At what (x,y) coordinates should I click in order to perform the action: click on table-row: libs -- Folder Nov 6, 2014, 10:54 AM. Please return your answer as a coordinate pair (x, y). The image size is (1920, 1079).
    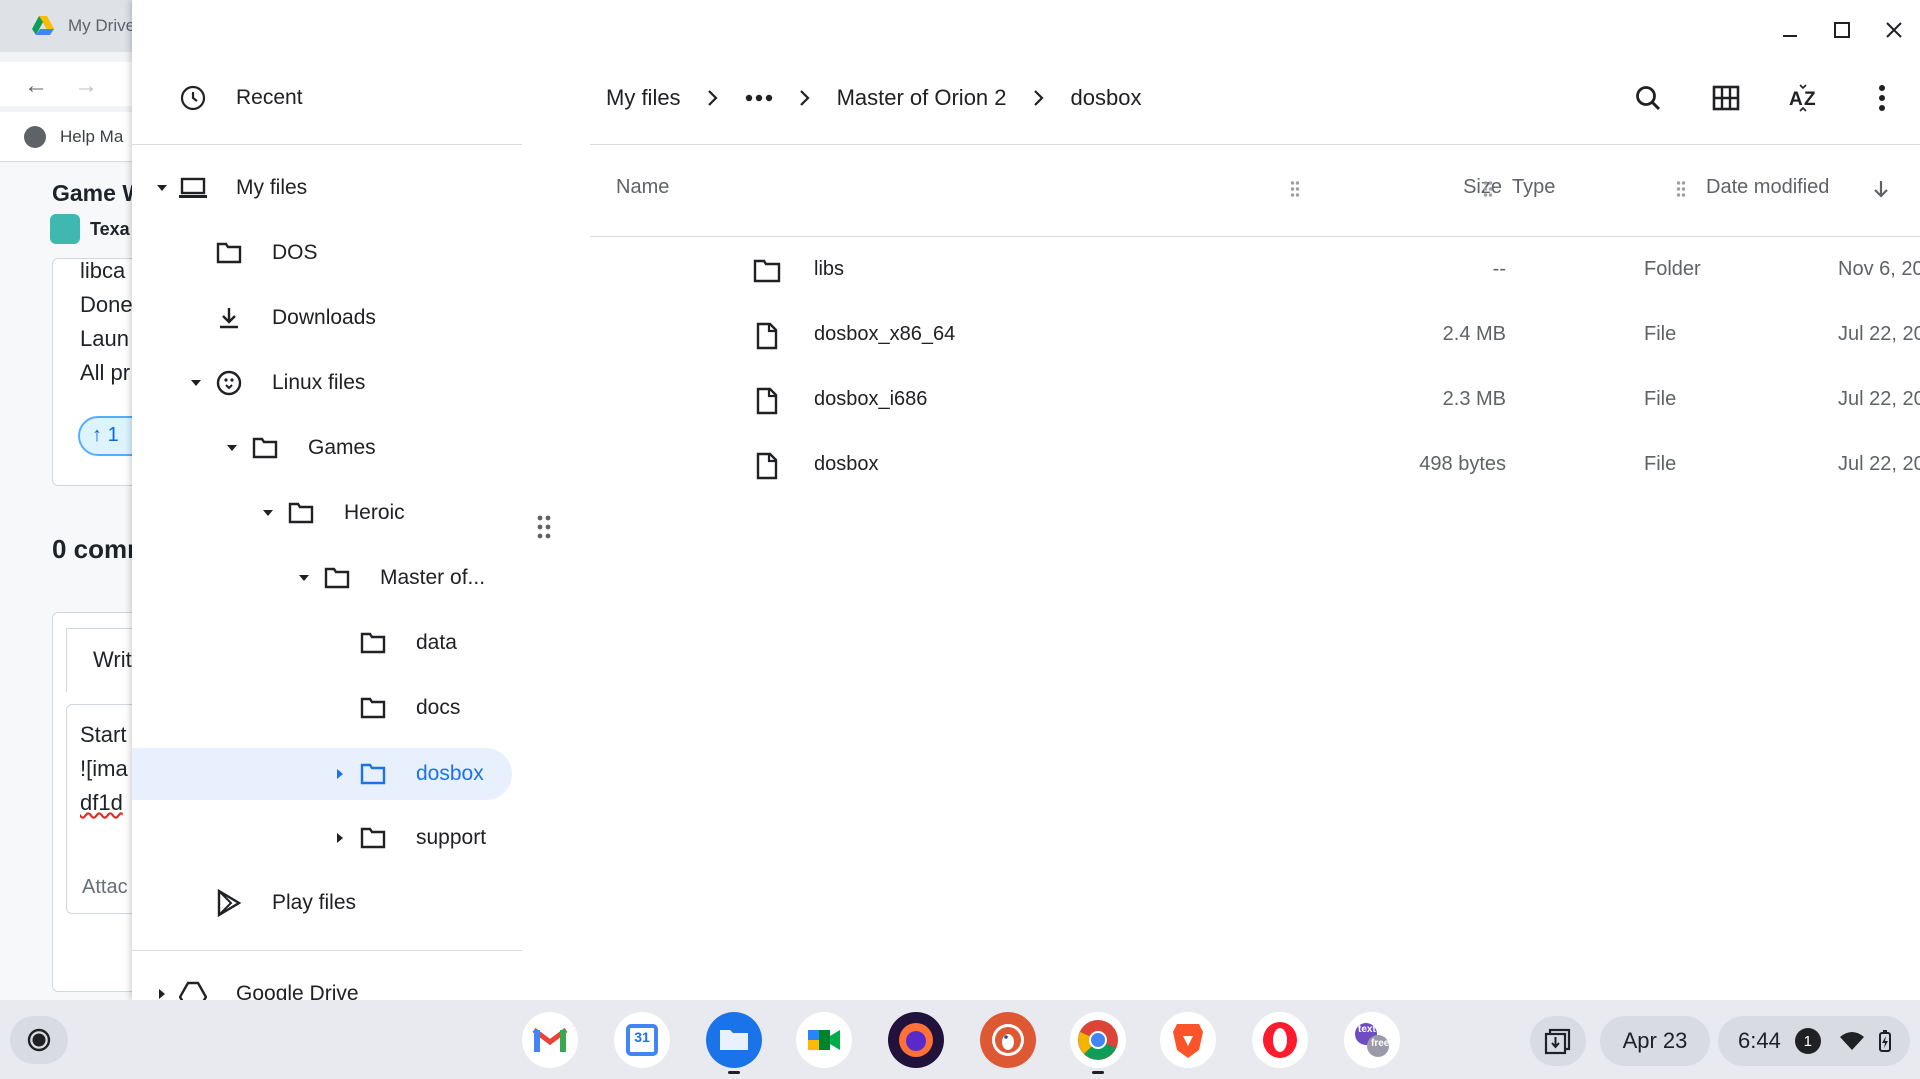
    Looking at the image, I should click on (1255, 270).